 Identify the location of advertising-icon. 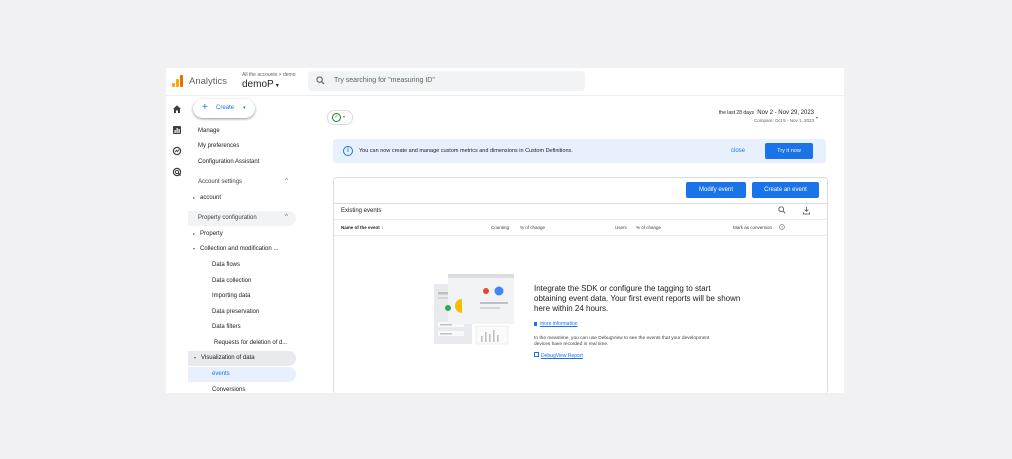
(177, 172).